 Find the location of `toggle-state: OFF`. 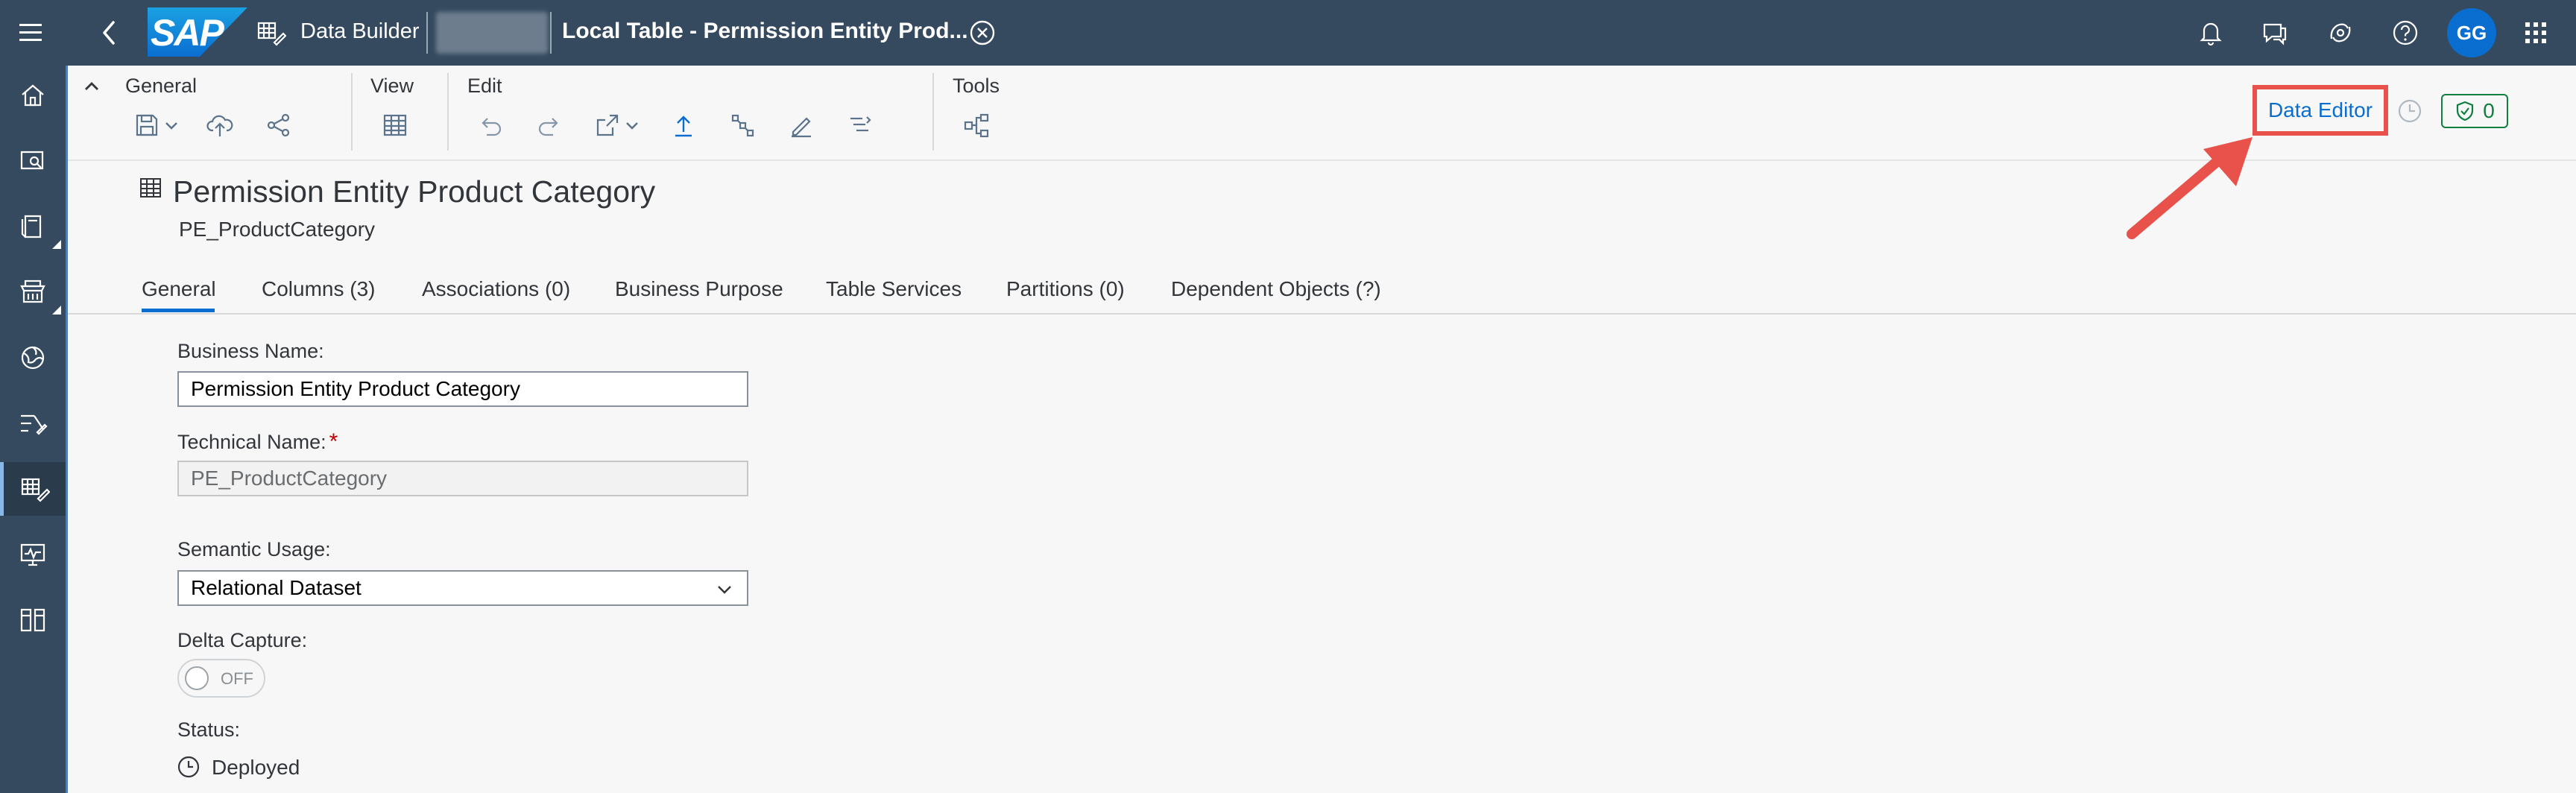

toggle-state: OFF is located at coordinates (237, 678).